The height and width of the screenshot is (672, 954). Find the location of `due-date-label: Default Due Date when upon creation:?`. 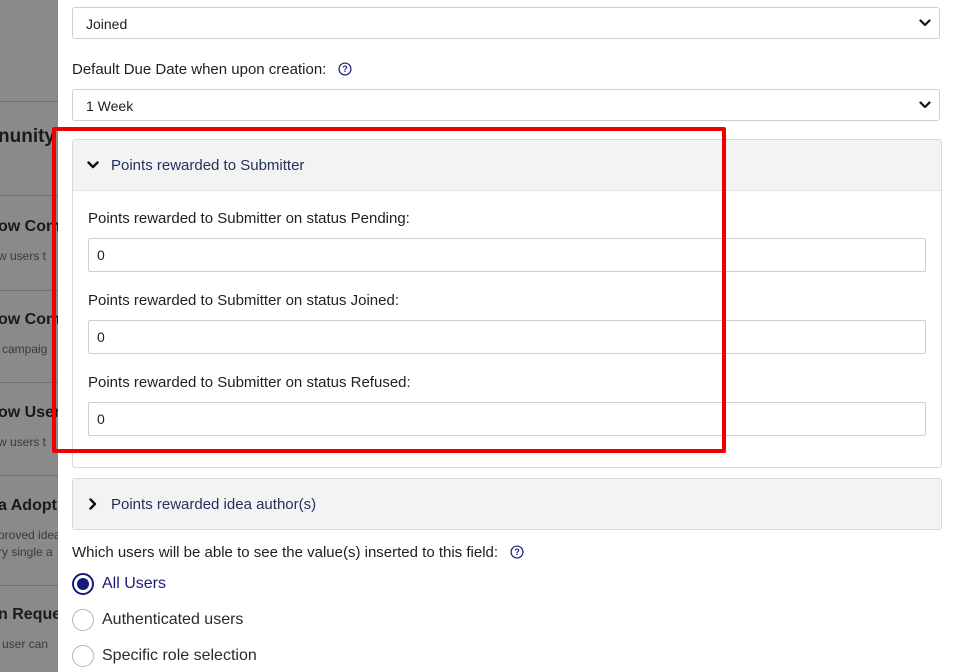

due-date-label: Default Due Date when upon creation:? is located at coordinates (212, 69).